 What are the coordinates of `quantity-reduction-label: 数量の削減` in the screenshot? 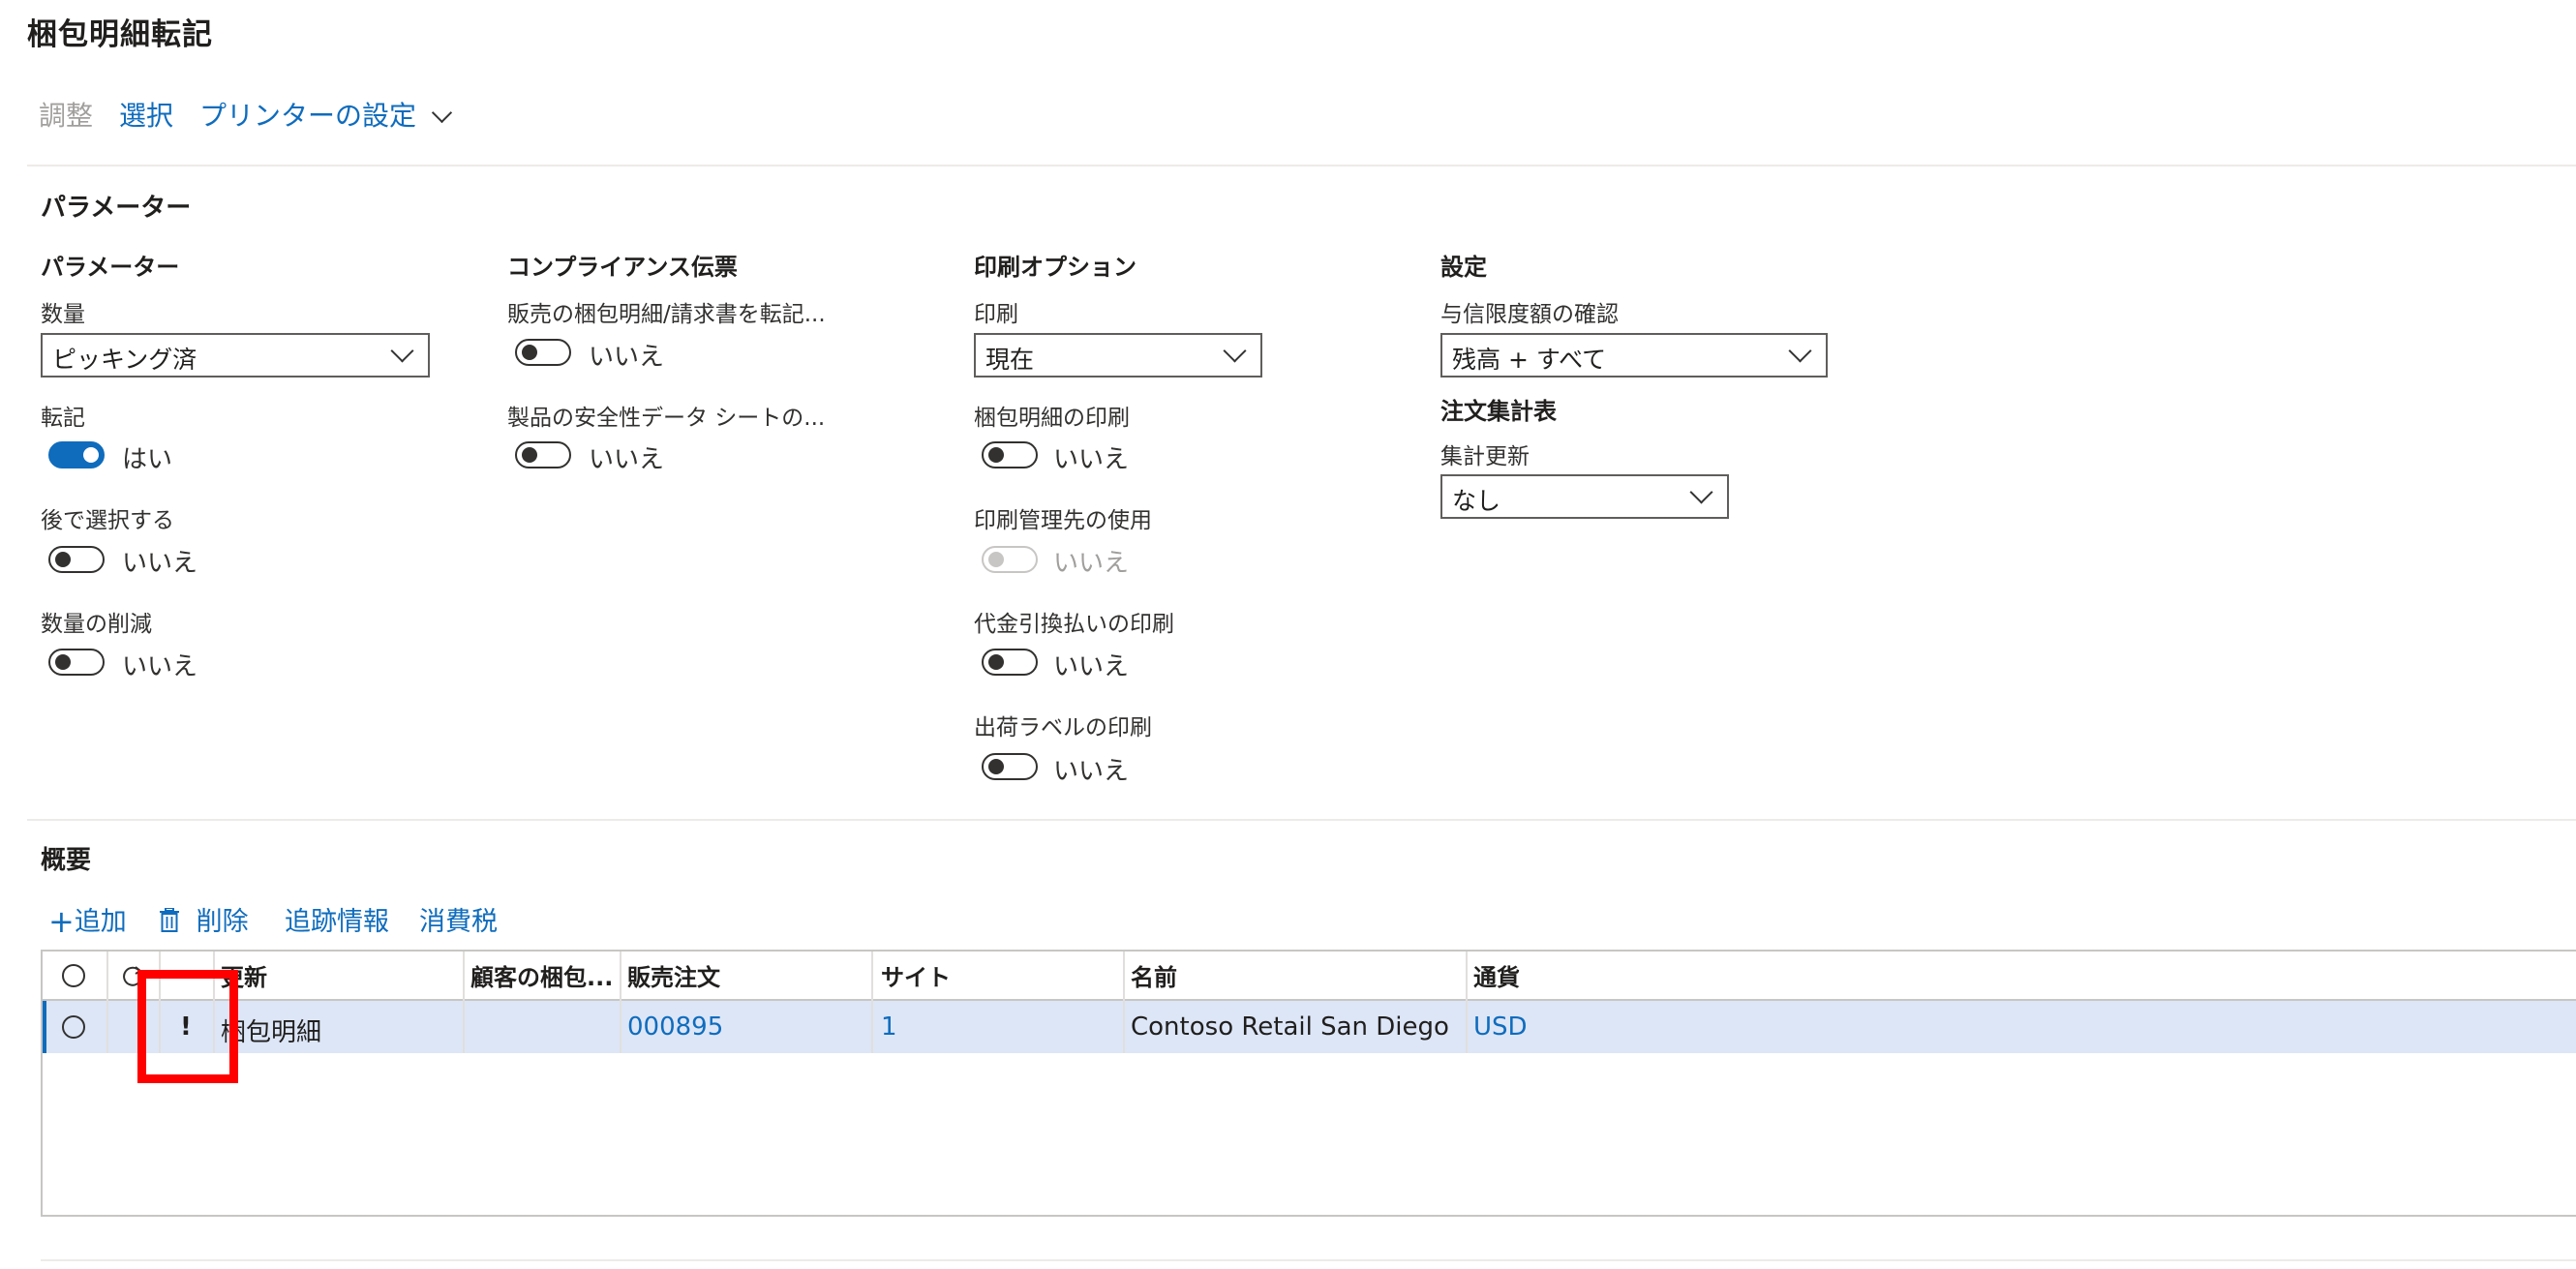 It's located at (96, 624).